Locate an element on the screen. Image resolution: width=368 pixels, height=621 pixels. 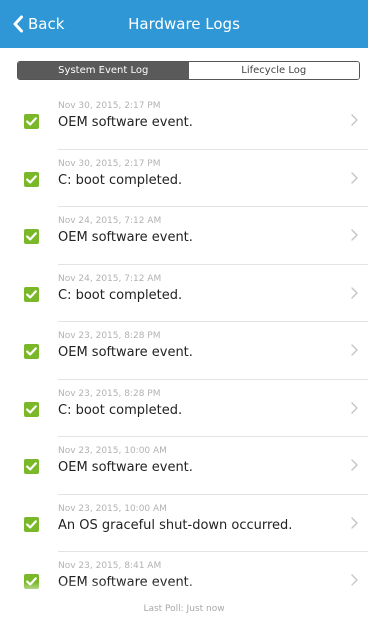
log-row: Nov 24, 2015, 7:12 AM C: boot completed. is located at coordinates (184, 294).